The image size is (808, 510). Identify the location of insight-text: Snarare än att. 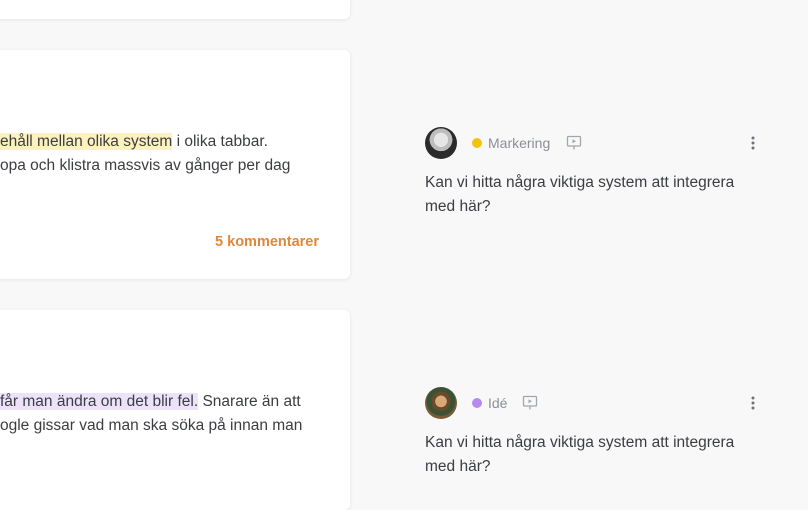
(249, 401).